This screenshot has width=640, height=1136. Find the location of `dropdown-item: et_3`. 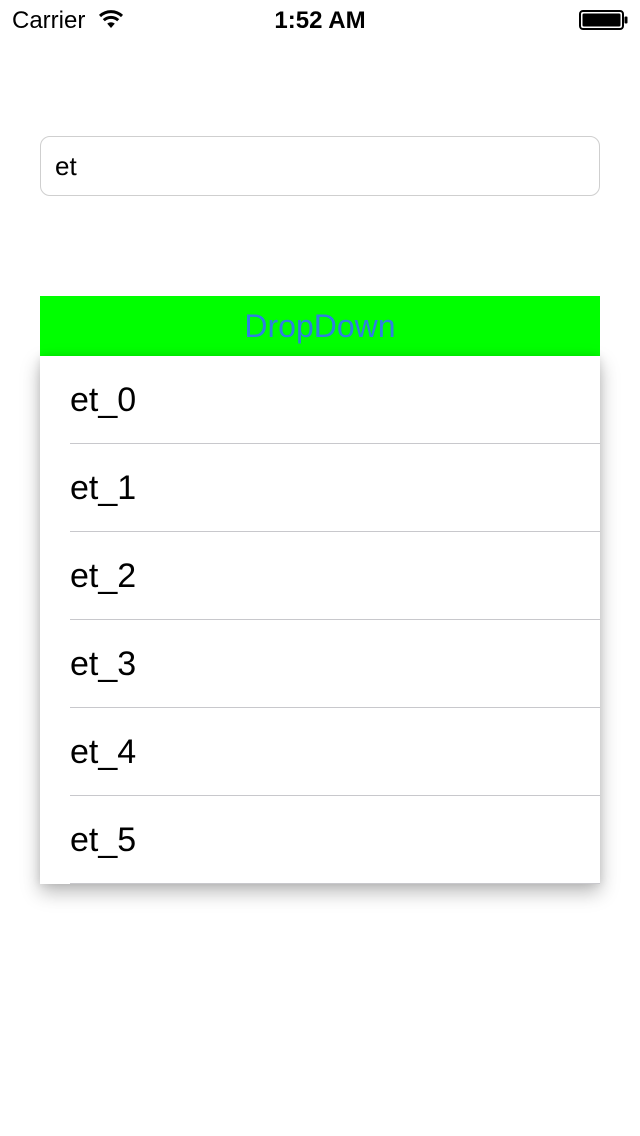

dropdown-item: et_3 is located at coordinates (320, 664).